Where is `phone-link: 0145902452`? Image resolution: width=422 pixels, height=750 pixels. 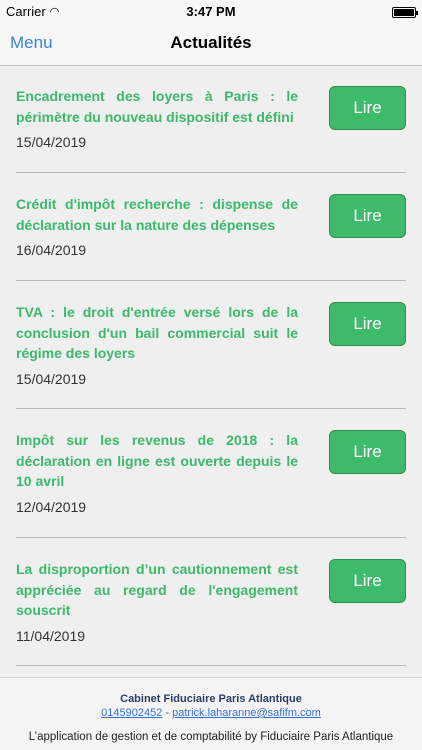
phone-link: 0145902452 is located at coordinates (131, 713).